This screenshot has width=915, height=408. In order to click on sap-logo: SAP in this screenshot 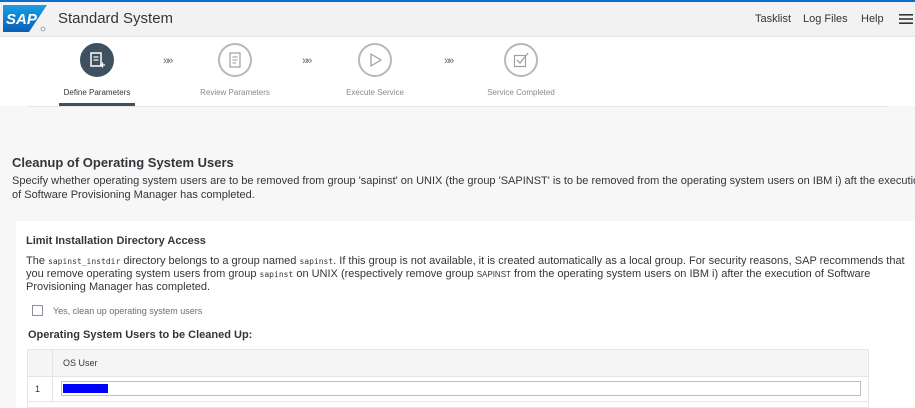, I will do `click(25, 18)`.